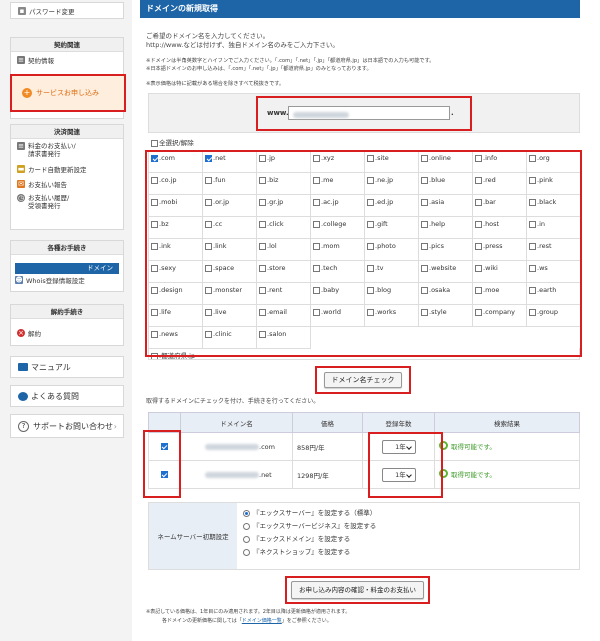 This screenshot has width=600, height=641. I want to click on plus-icon: +, so click(27, 93).